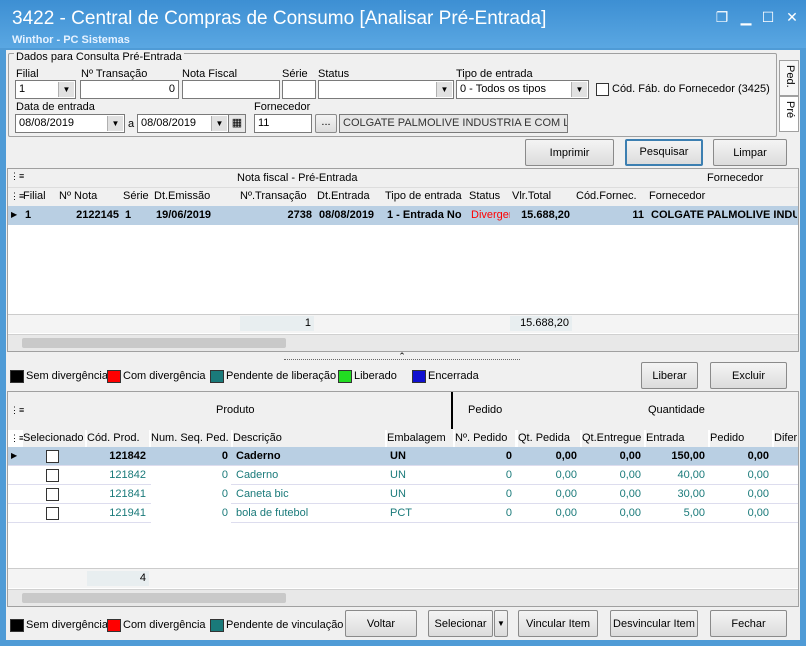  What do you see at coordinates (127, 494) in the screenshot?
I see `table-cell: 121841` at bounding box center [127, 494].